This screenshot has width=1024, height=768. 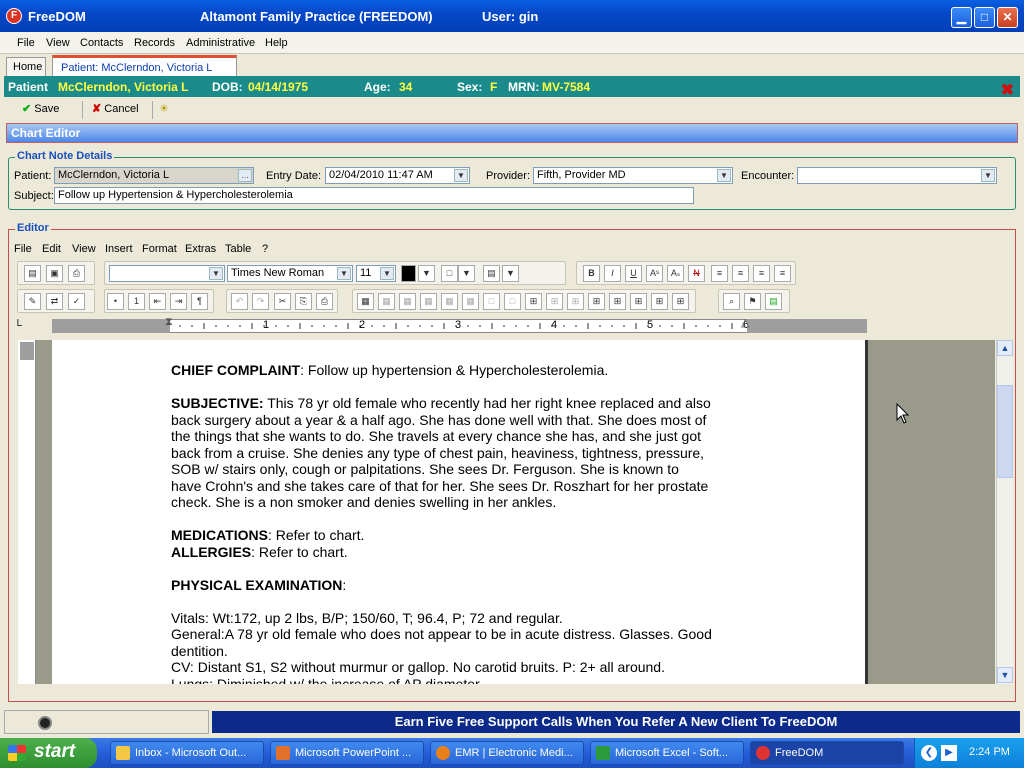 I want to click on font-color-icon, so click(x=408, y=273).